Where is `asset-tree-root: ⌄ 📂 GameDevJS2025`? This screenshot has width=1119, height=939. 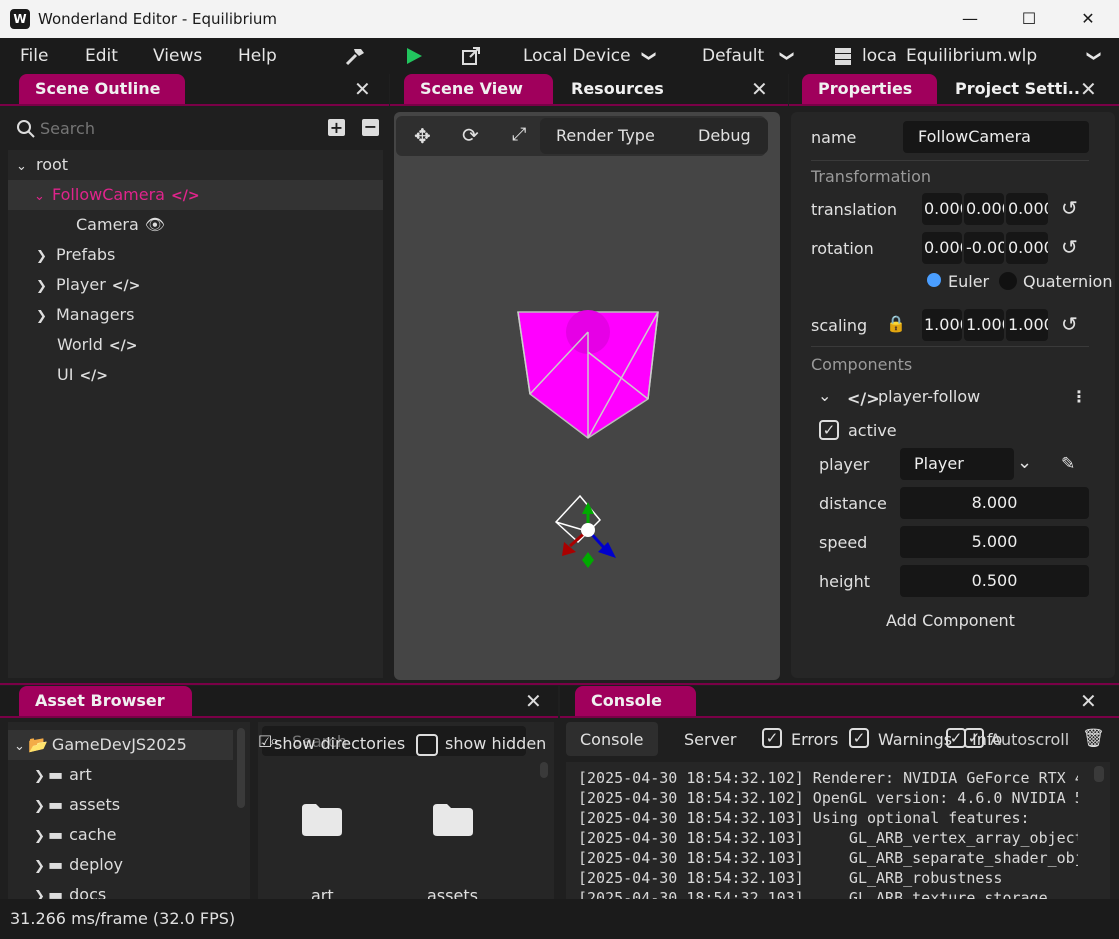
asset-tree-root: ⌄ 📂 GameDevJS2025 is located at coordinates (120, 745).